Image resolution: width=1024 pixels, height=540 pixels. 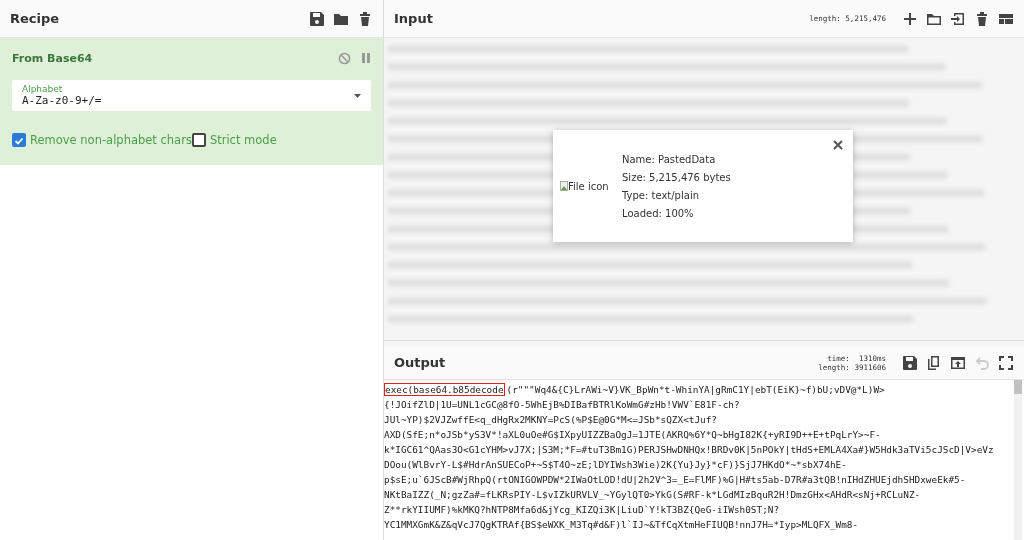 What do you see at coordinates (53, 58) in the screenshot?
I see `operation-name: From Base64` at bounding box center [53, 58].